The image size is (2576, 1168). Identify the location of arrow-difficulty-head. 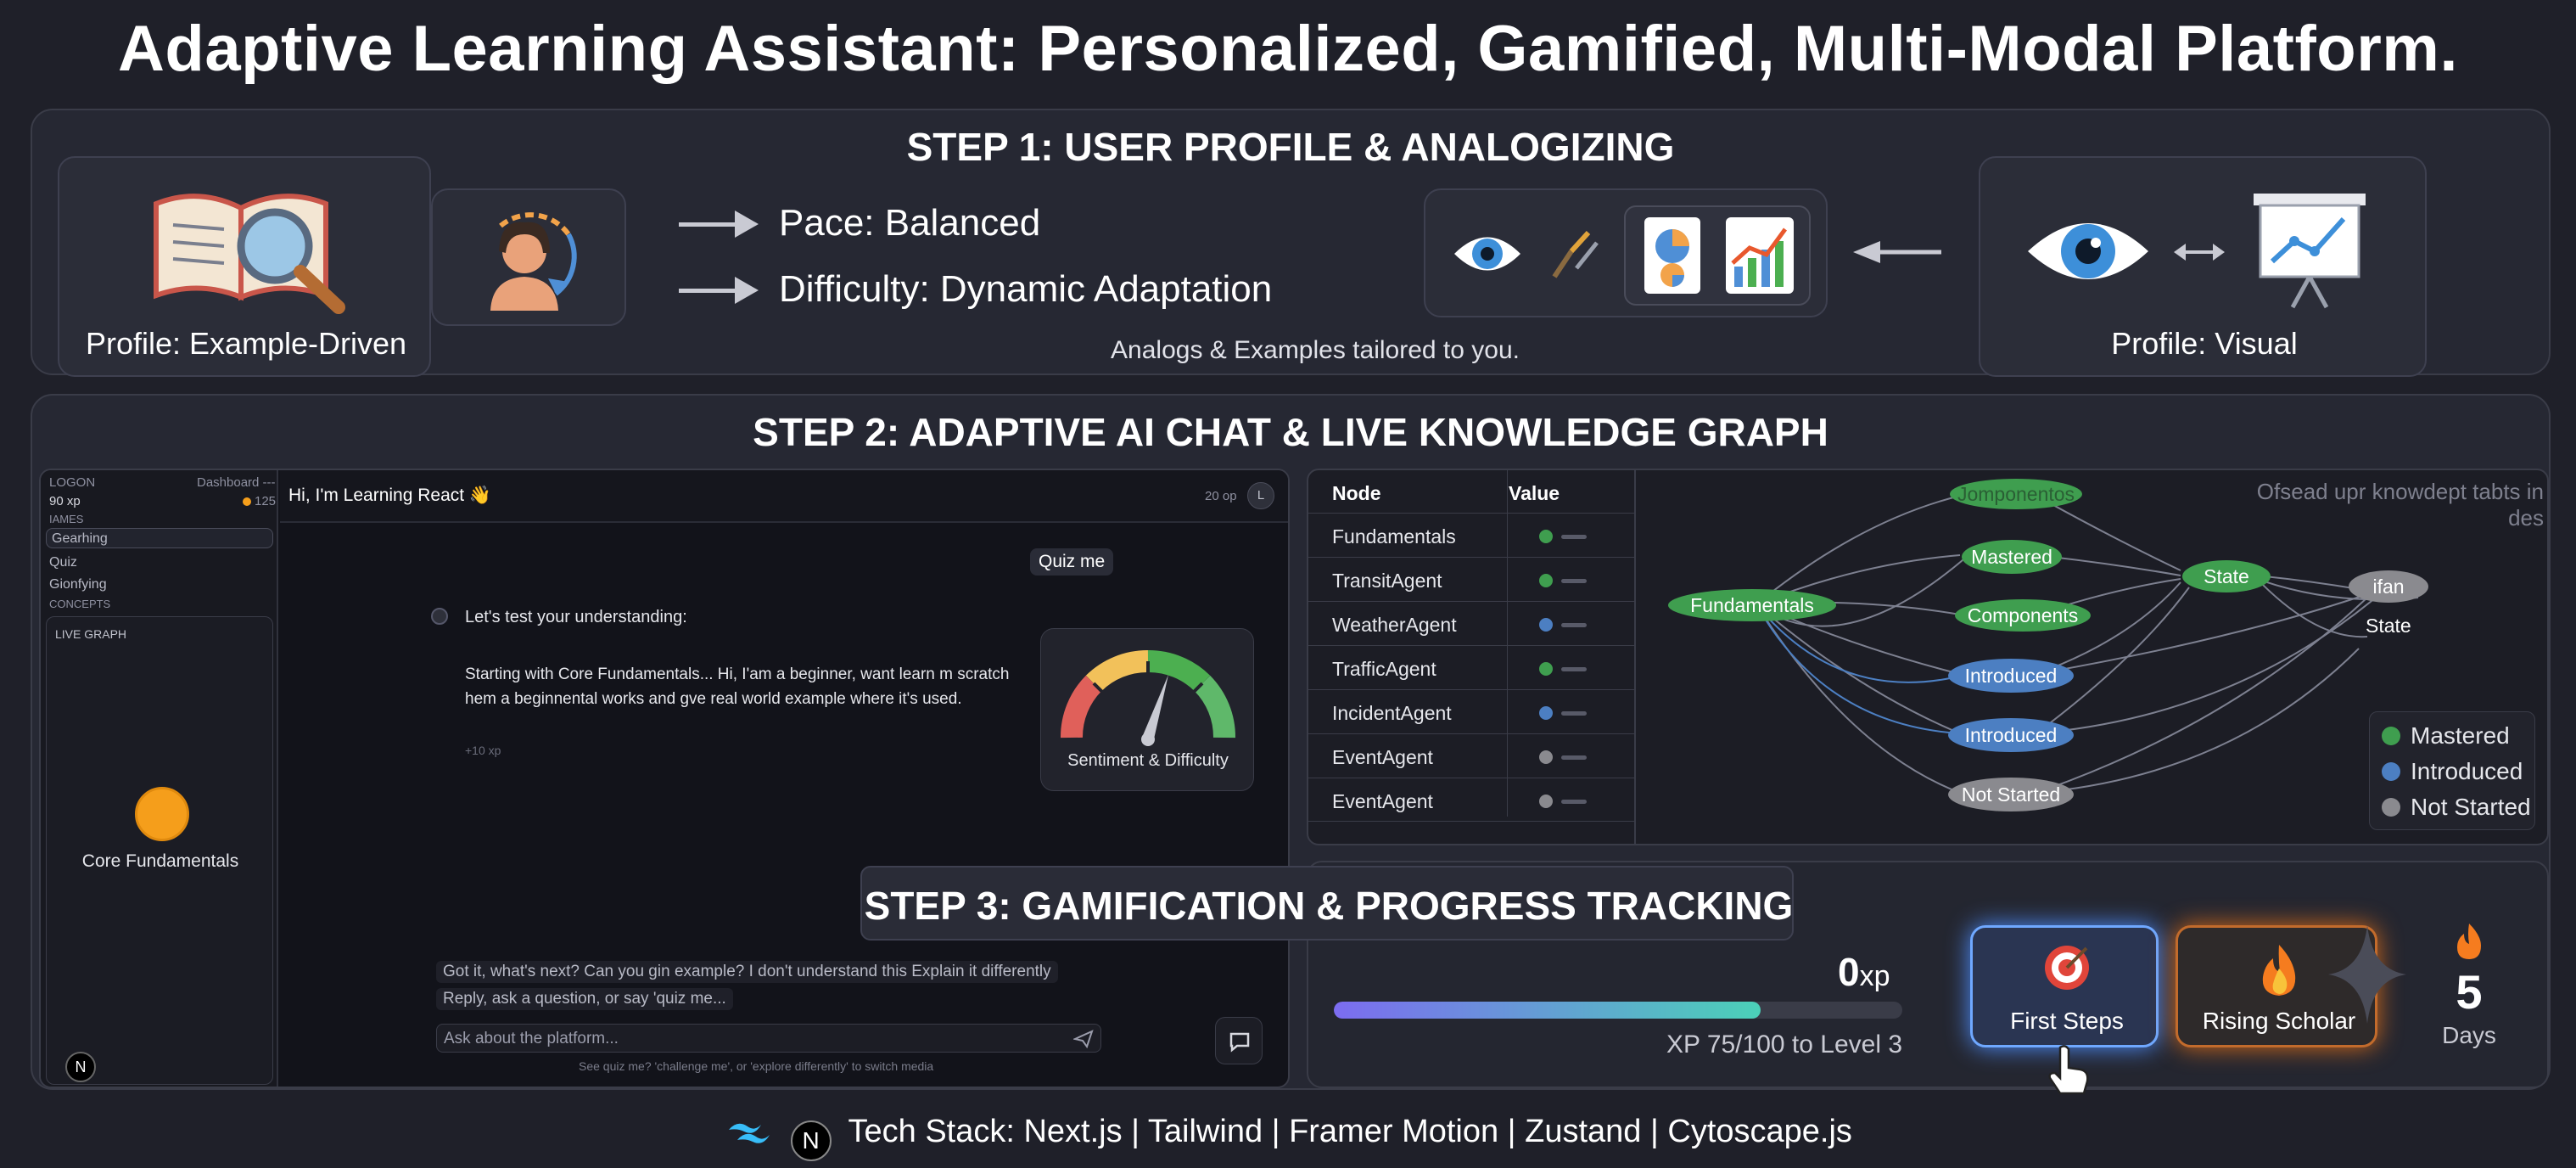
(747, 290).